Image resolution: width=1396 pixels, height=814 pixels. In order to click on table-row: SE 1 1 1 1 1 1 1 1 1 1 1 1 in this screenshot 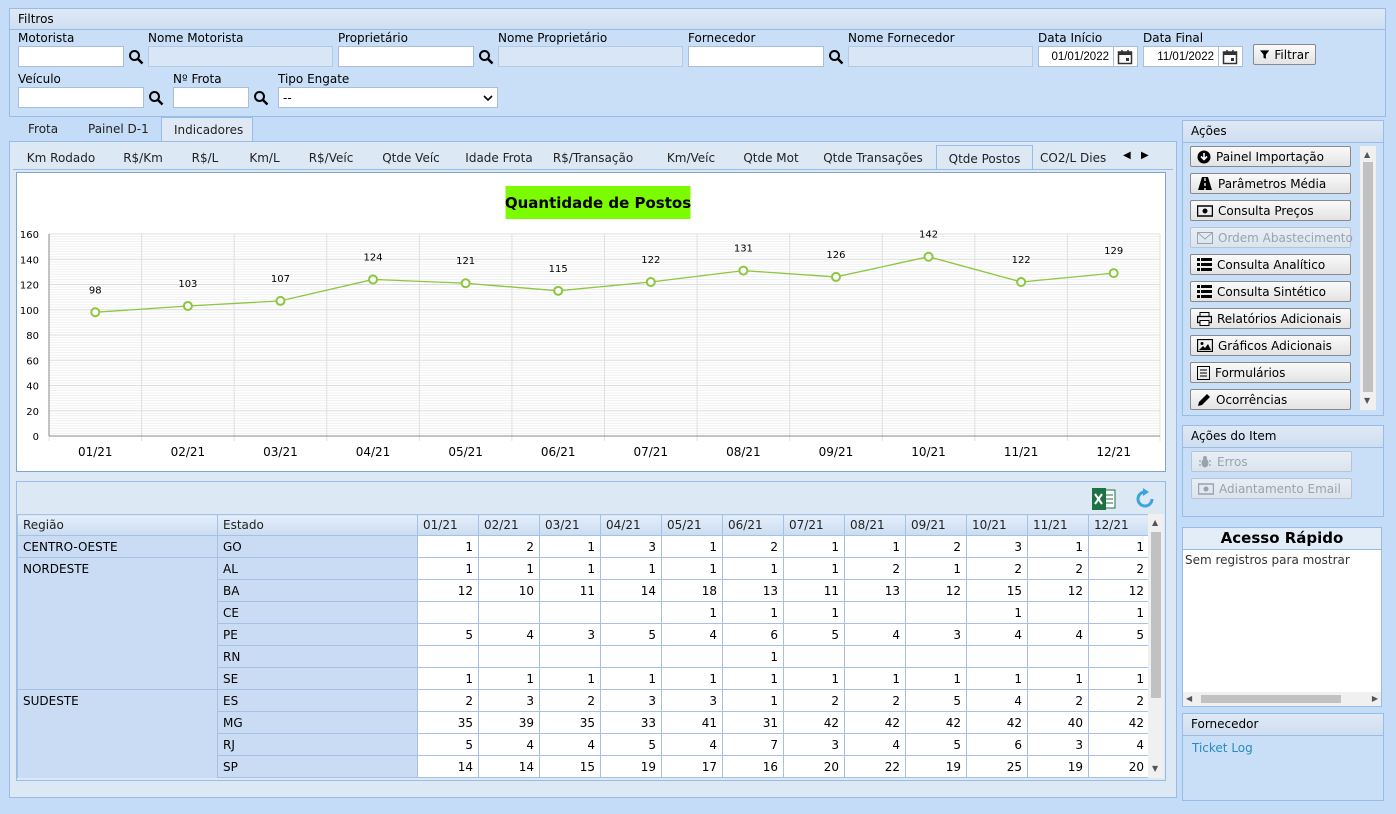, I will do `click(582, 678)`.